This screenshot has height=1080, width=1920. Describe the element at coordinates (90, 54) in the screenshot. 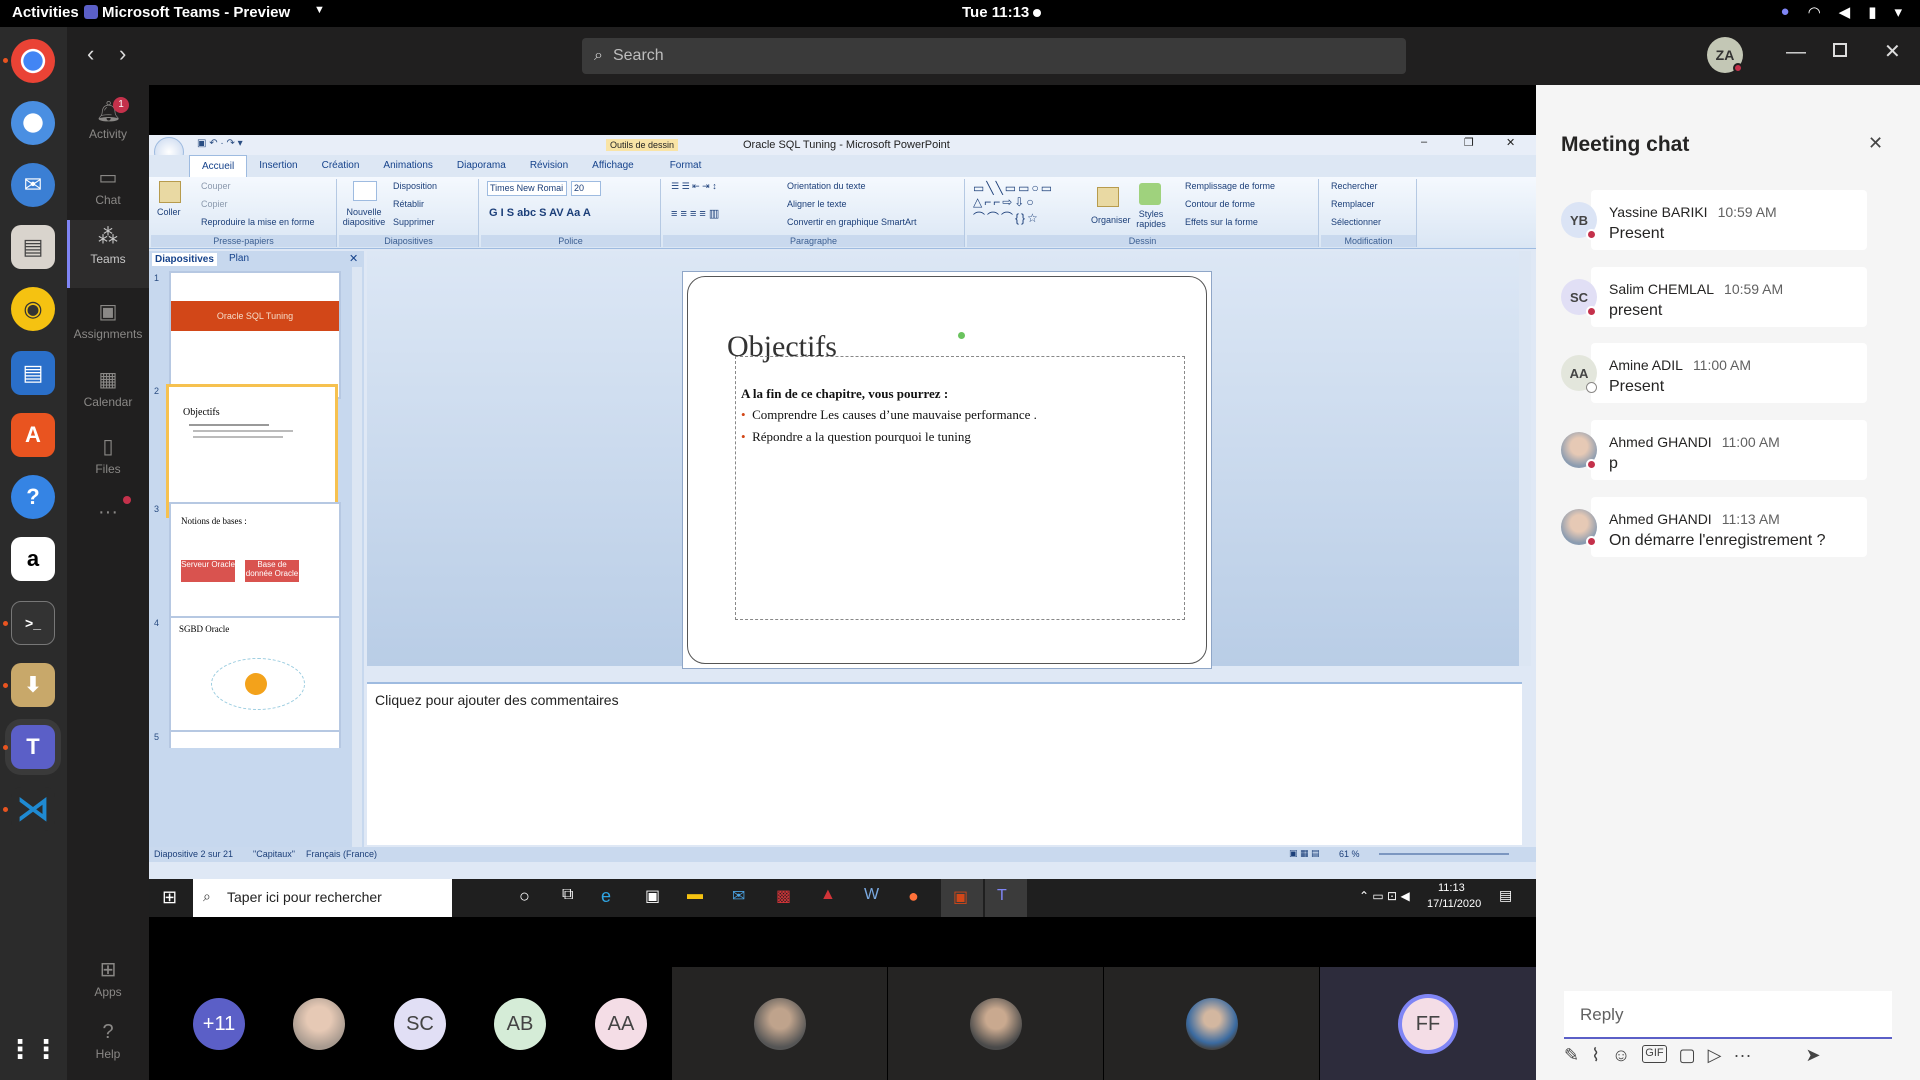

I see `back-arrow-icon: ‹` at that location.